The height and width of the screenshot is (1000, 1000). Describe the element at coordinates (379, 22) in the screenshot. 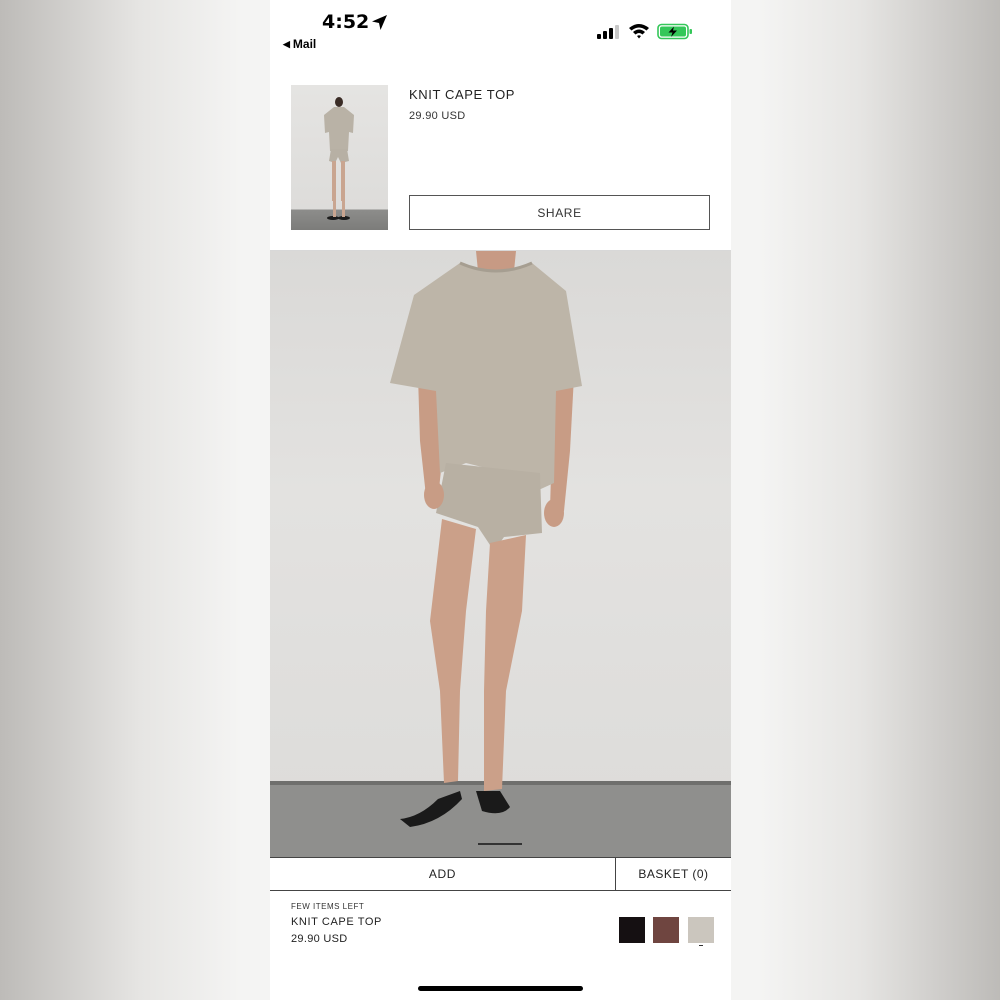

I see `location-arrow-icon` at that location.